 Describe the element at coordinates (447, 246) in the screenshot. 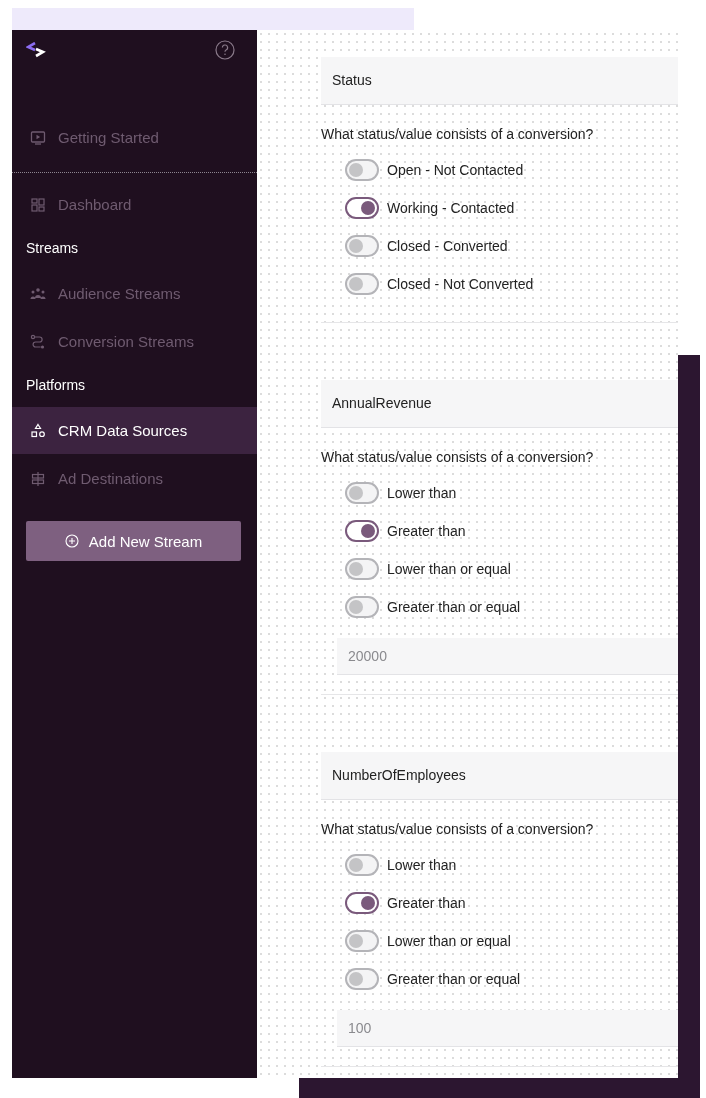

I see `option-label: Closed - Converted` at that location.